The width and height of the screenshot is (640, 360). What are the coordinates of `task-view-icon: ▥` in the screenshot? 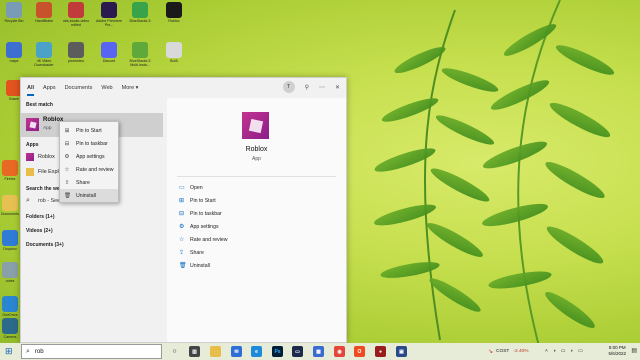 It's located at (194, 351).